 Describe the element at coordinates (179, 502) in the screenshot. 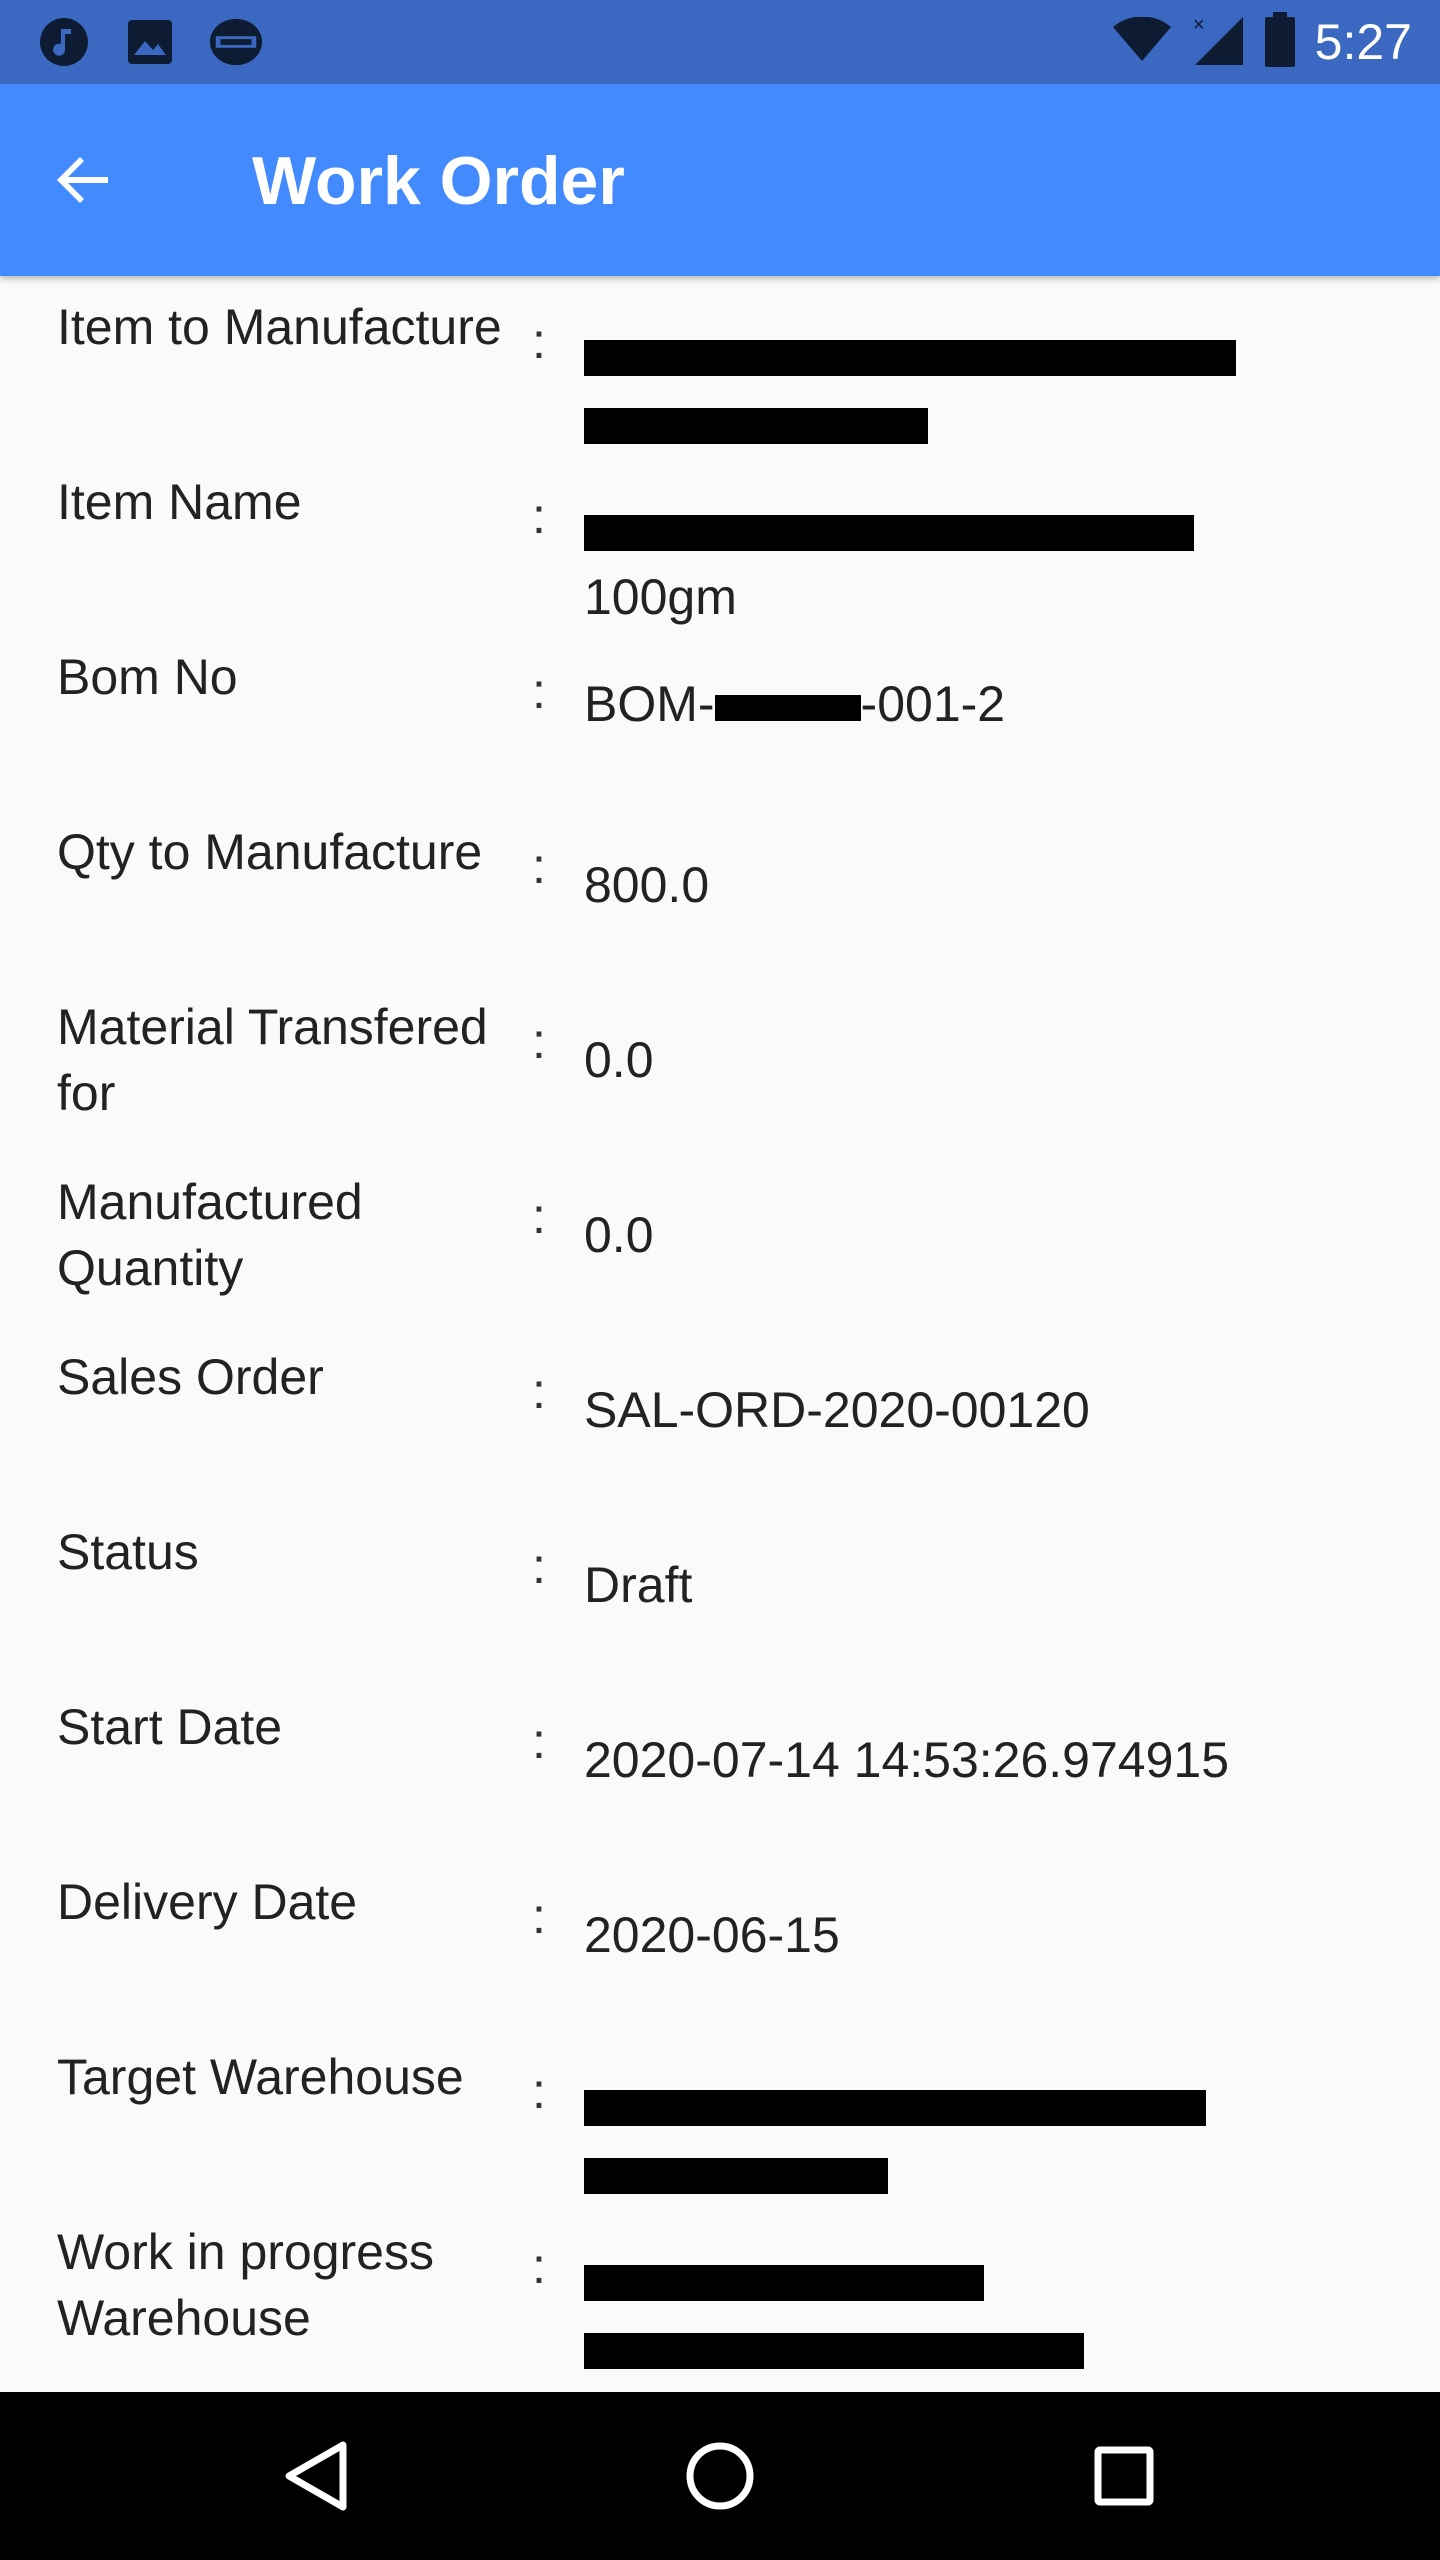

I see `field-label: Item Name` at that location.